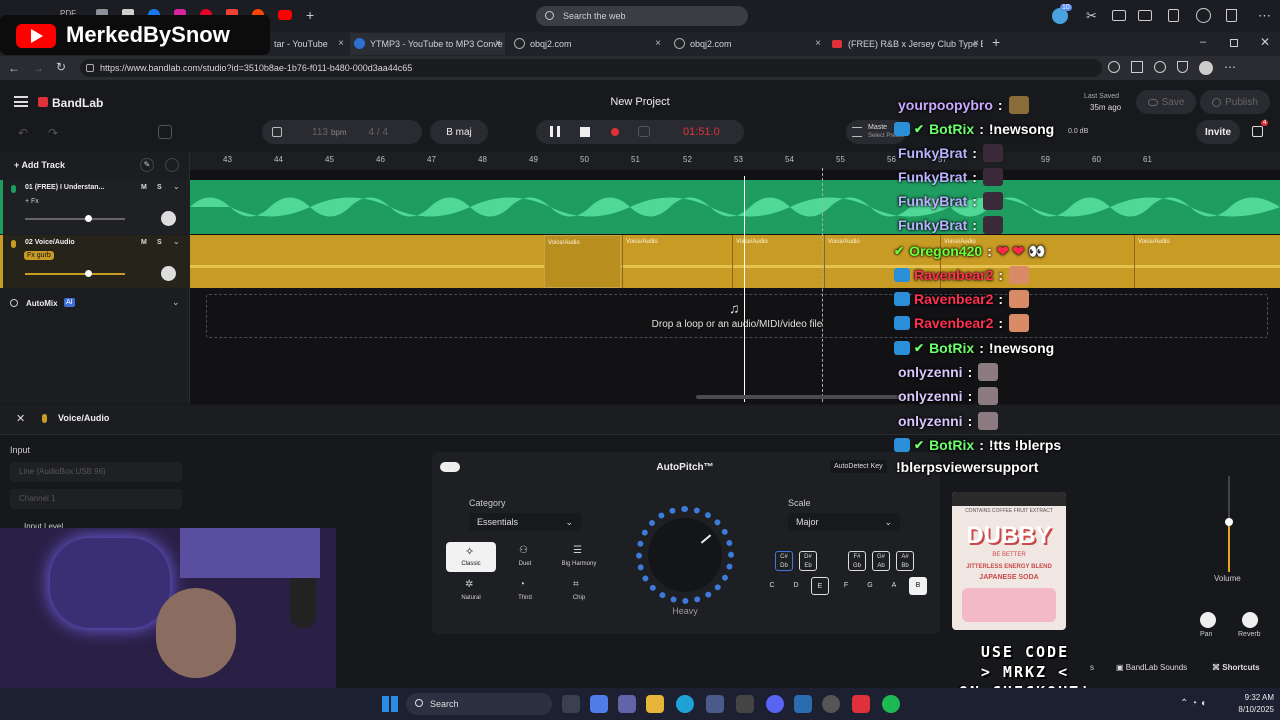 This screenshot has height=720, width=1280. Describe the element at coordinates (846, 586) in the screenshot. I see `key-f: F` at that location.